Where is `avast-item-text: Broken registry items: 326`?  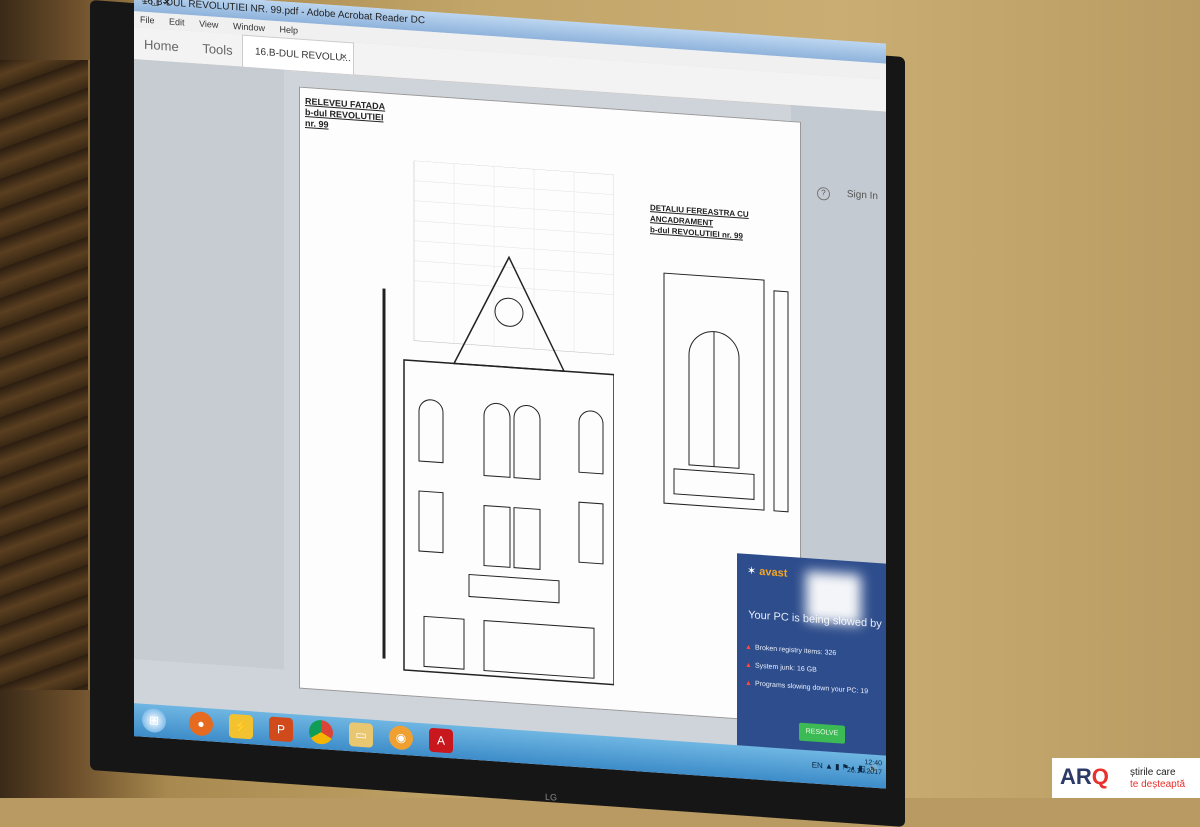
avast-item-text: Broken registry items: 326 is located at coordinates (795, 651).